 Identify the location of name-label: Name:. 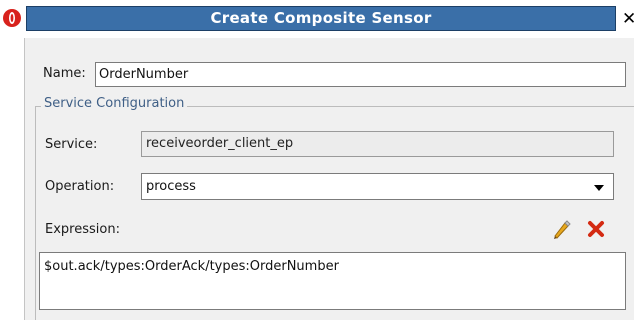
(64, 73).